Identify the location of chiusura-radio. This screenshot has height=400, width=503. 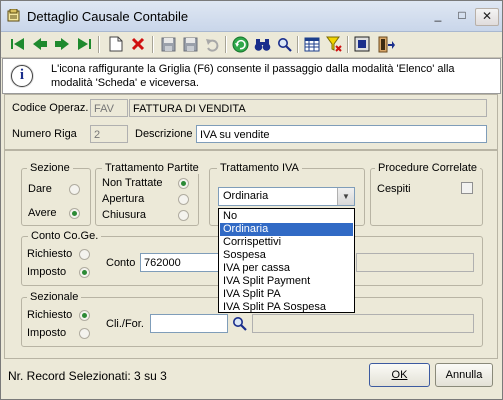
(183, 215).